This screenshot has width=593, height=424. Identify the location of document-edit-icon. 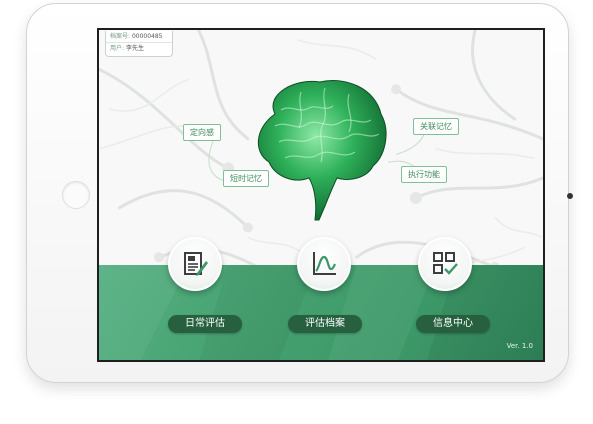
(196, 264).